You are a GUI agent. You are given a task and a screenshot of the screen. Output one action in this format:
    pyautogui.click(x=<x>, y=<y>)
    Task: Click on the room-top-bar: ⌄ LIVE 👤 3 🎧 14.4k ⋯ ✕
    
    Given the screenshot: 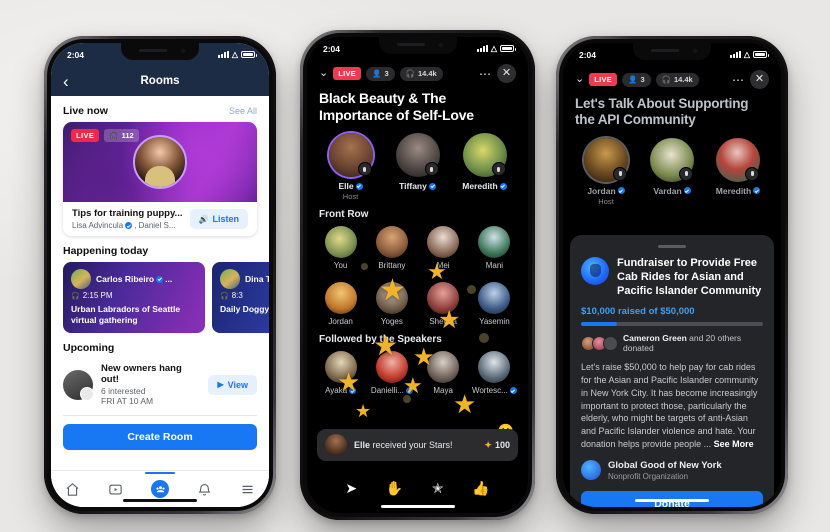 What is the action you would take?
    pyautogui.click(x=672, y=77)
    